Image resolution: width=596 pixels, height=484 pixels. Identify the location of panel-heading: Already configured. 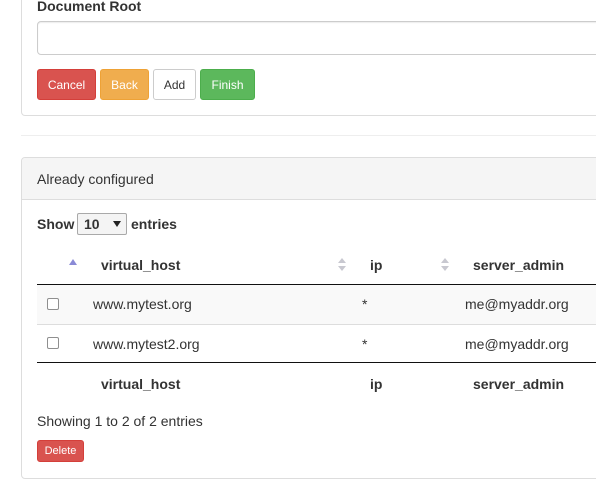
(309, 179).